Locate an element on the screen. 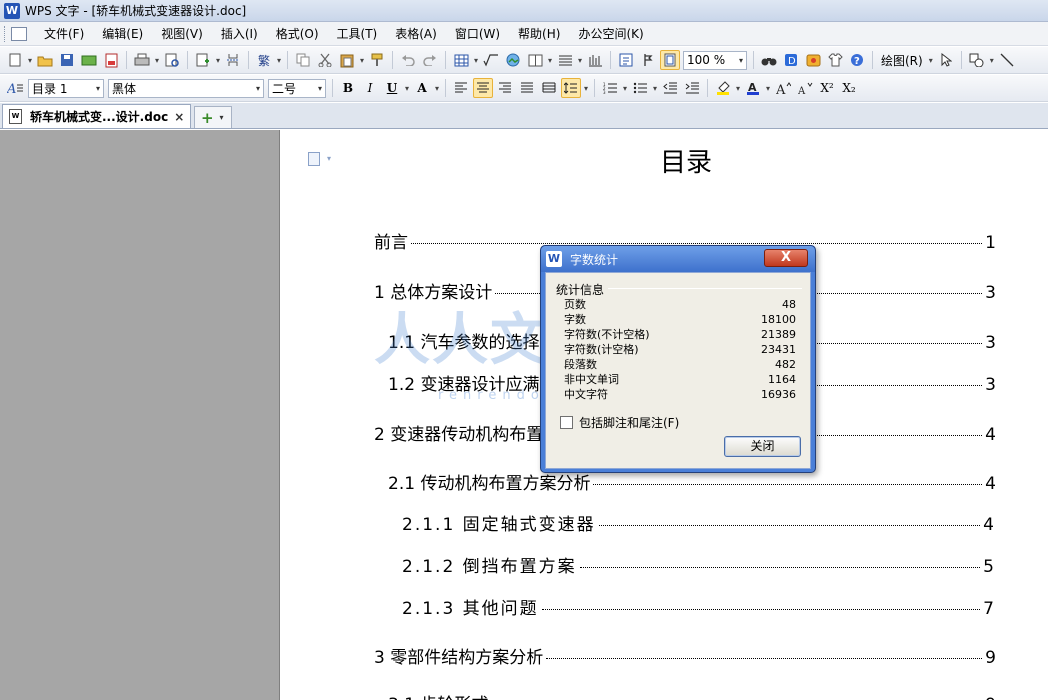  toc-entry: 3.1 齿轮形式 9 is located at coordinates (692, 695).